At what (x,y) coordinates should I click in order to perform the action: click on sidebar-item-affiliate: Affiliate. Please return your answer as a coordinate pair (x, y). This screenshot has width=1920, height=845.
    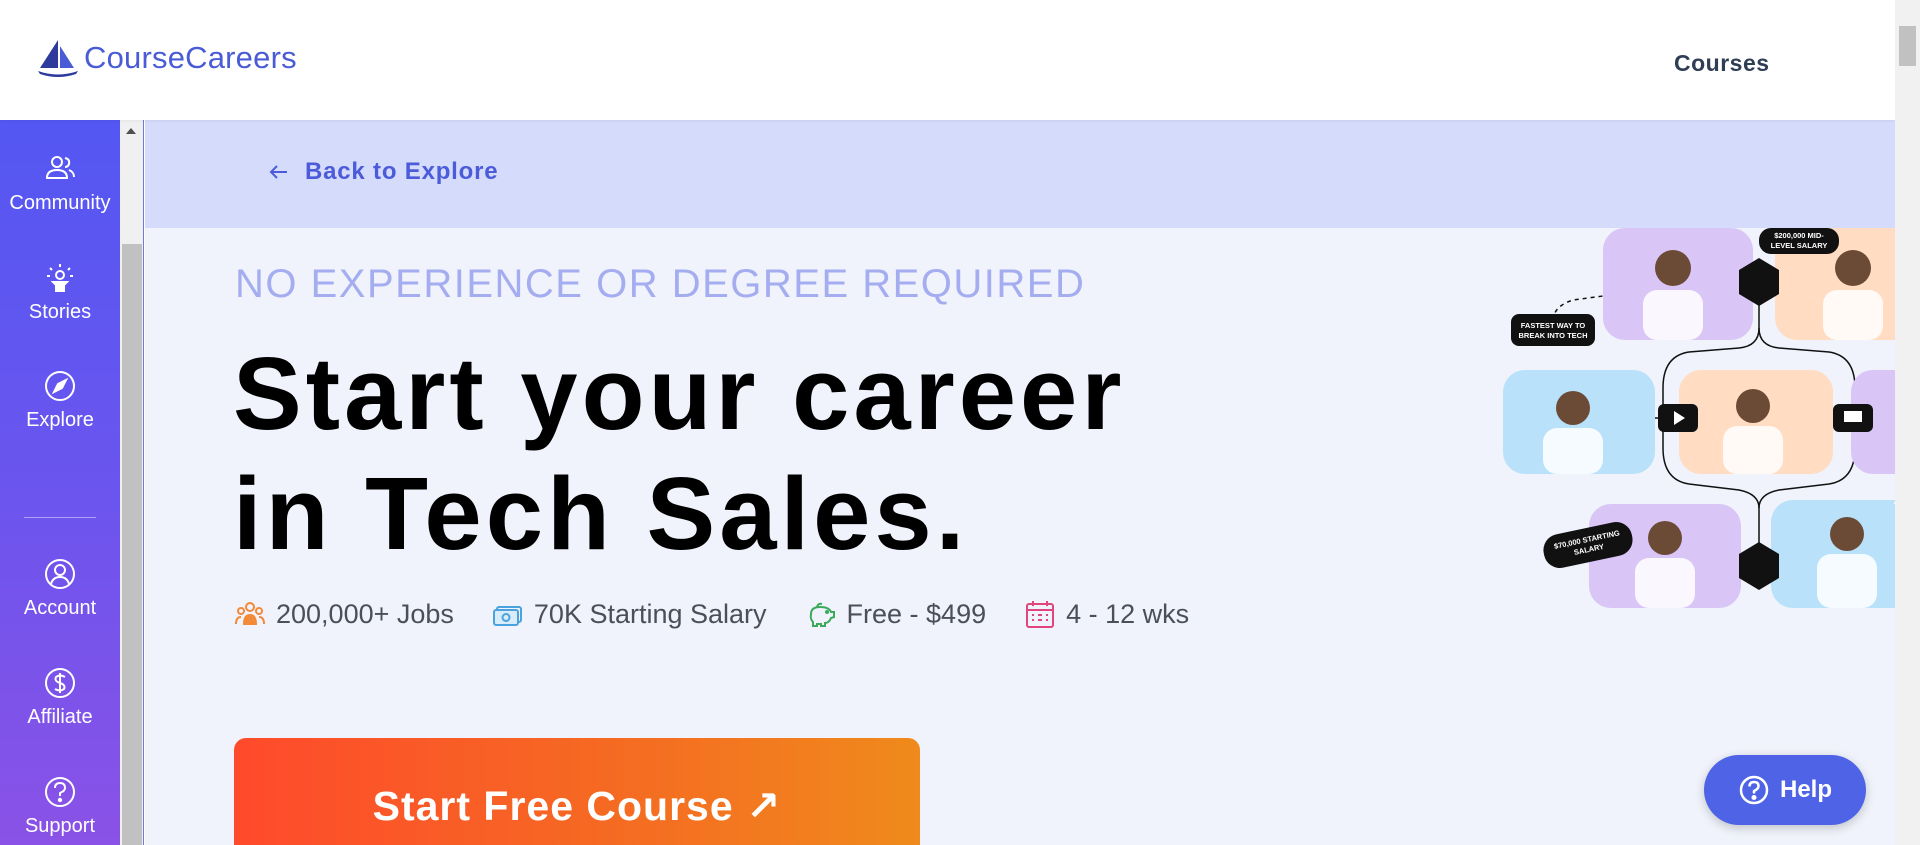
    Looking at the image, I should click on (60, 697).